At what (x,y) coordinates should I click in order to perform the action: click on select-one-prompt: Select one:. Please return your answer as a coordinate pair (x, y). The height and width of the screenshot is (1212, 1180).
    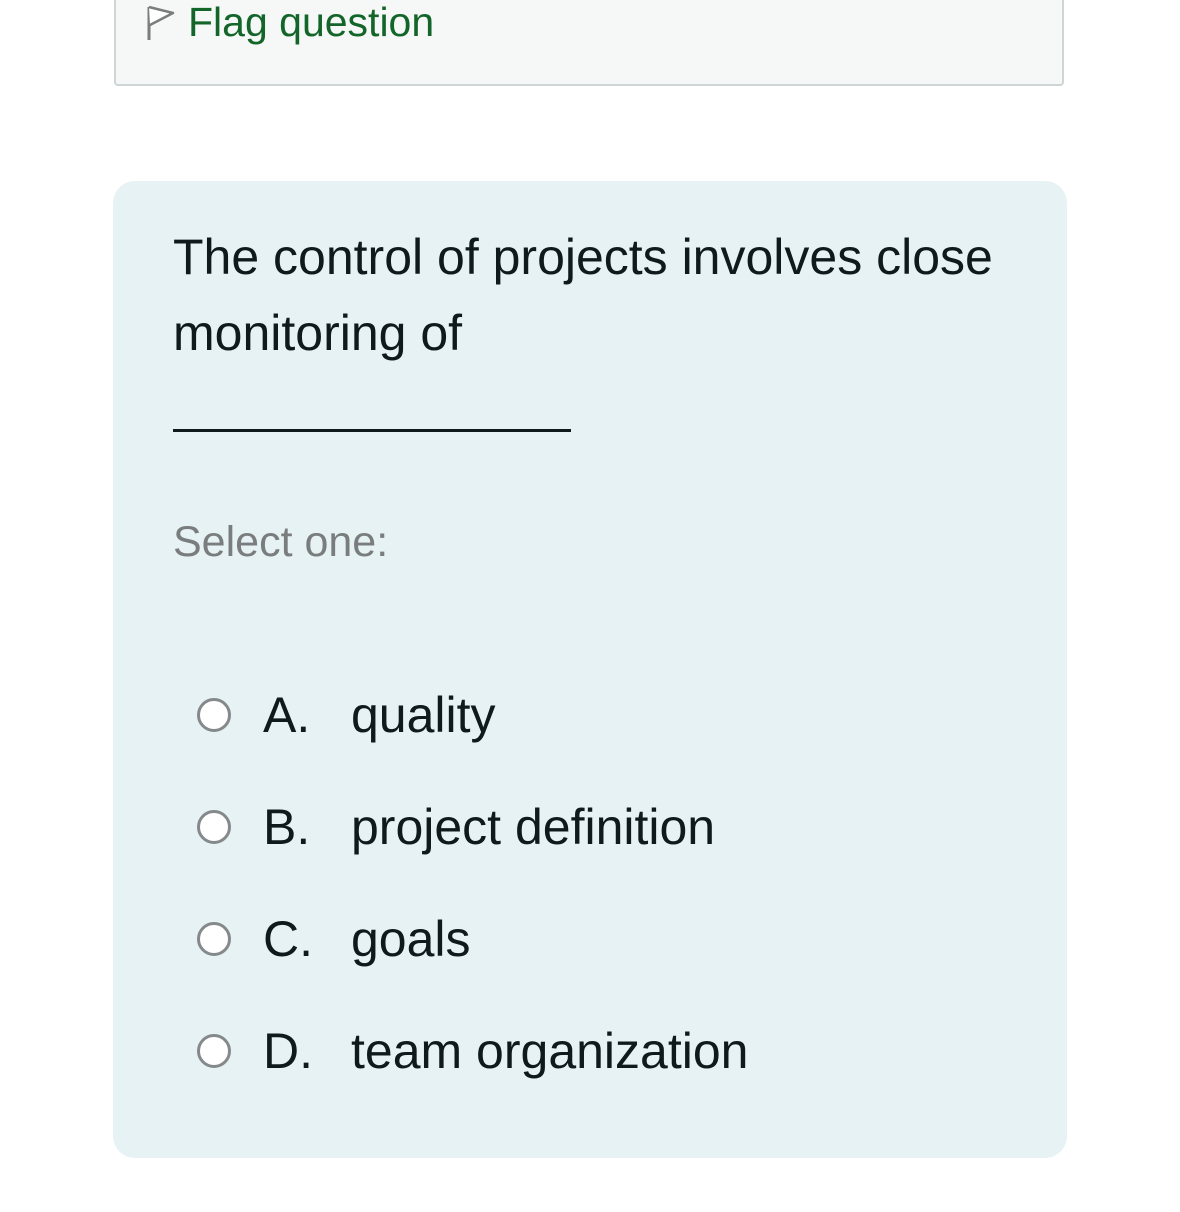
    Looking at the image, I should click on (281, 542).